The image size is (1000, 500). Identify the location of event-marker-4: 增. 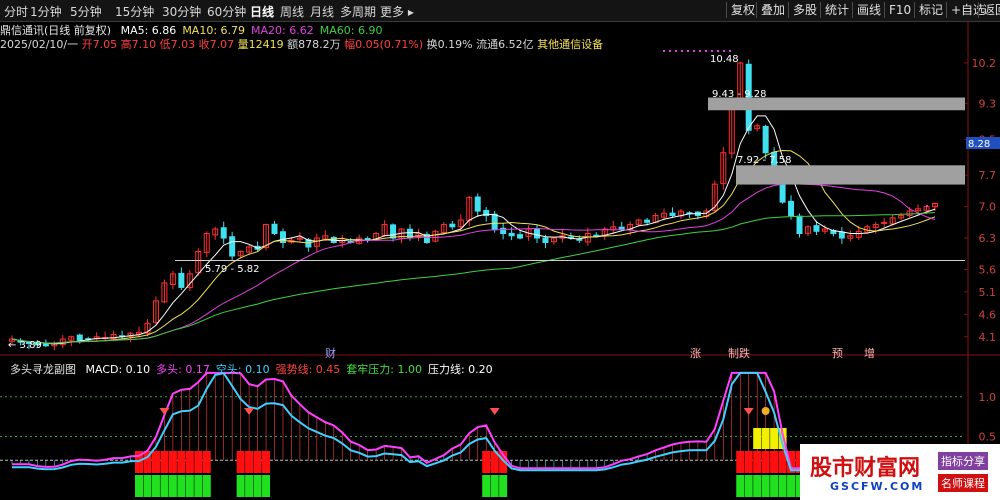
(869, 353).